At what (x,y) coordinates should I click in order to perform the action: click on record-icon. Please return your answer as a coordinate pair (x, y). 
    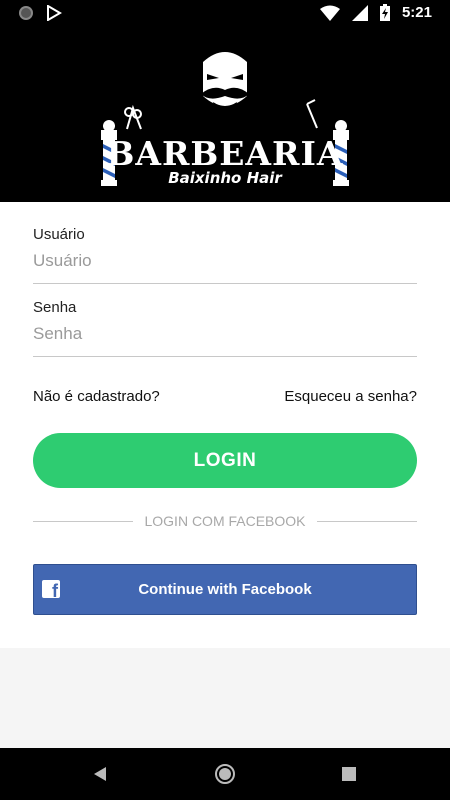
    Looking at the image, I should click on (26, 13).